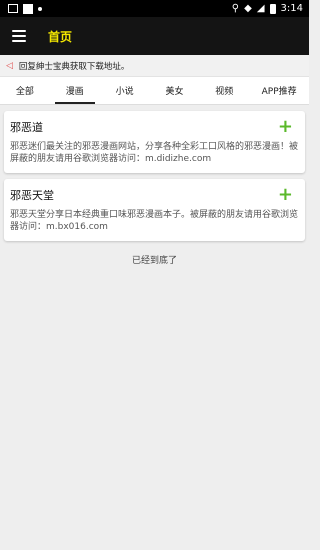  Describe the element at coordinates (154, 66) in the screenshot. I see `notice-bar: ◁ 回复绅士宝典获取下载地址。` at that location.